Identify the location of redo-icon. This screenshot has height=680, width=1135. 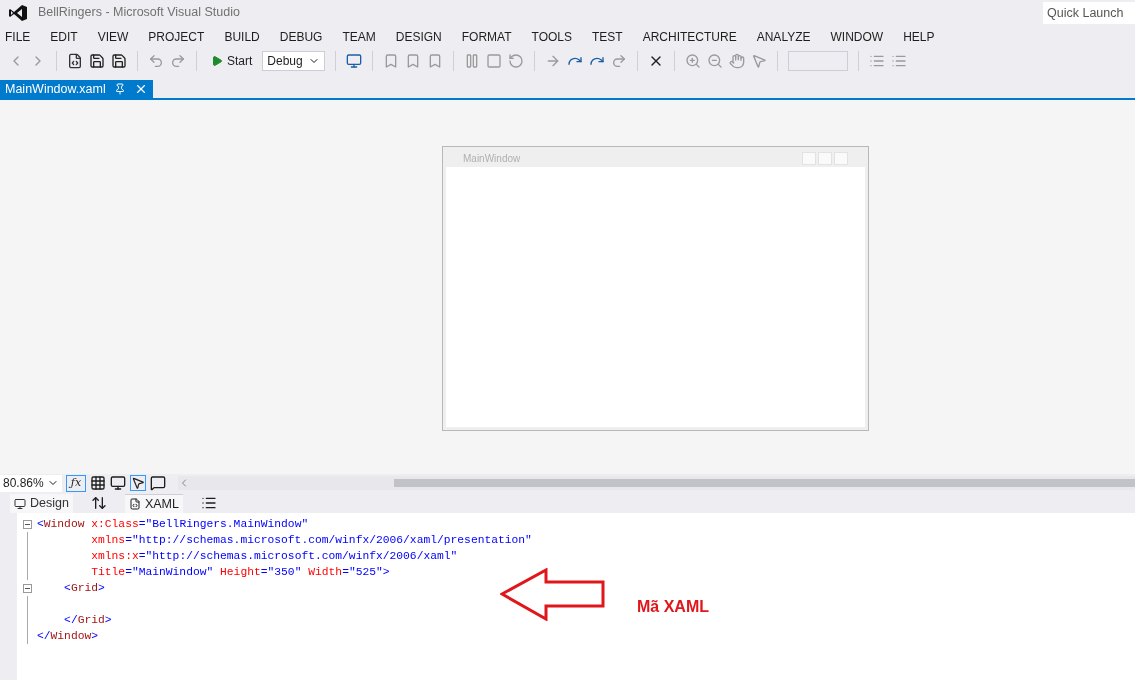
(178, 60).